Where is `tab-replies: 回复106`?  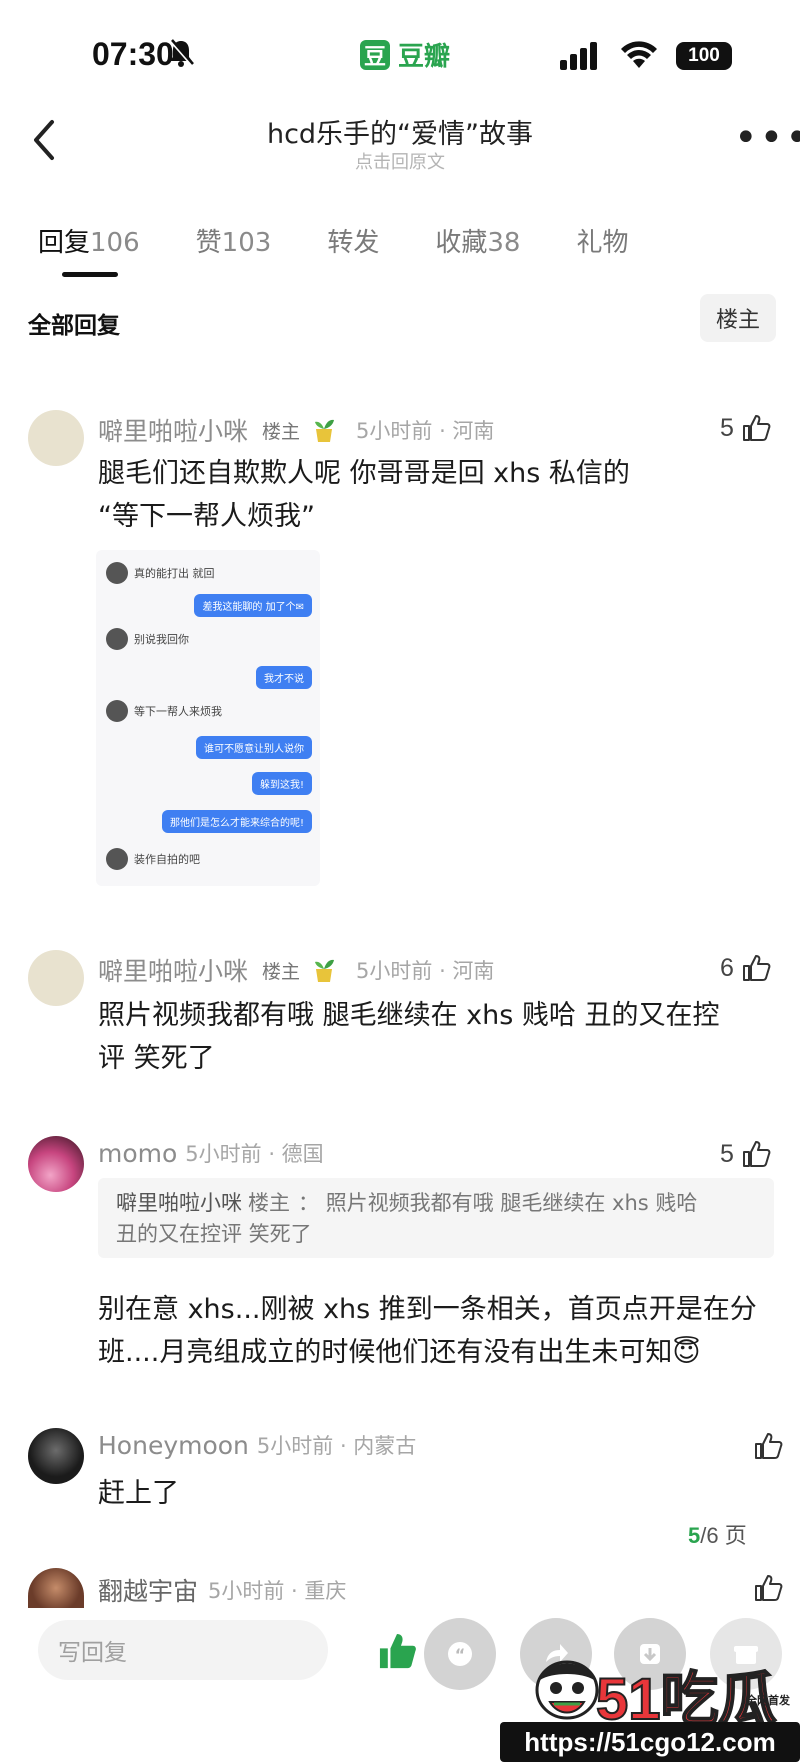 tab-replies: 回复106 is located at coordinates (89, 240).